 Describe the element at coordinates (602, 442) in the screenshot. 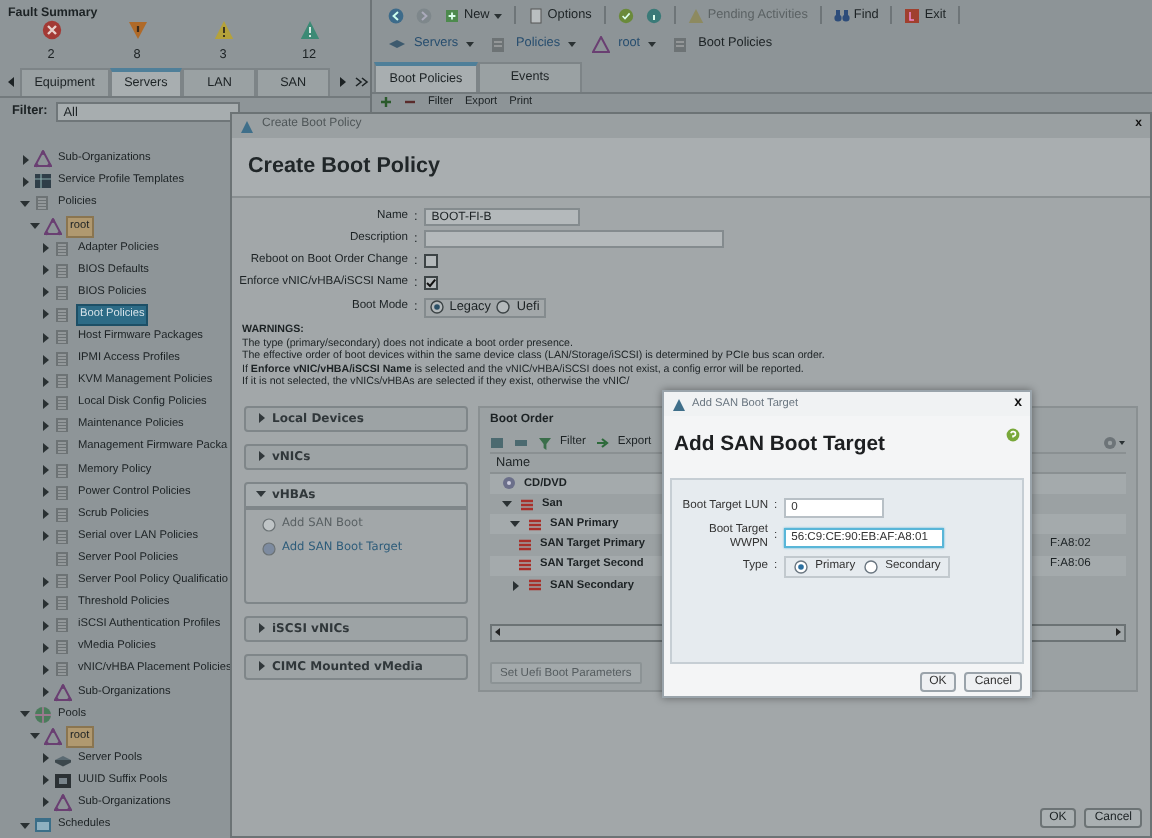

I see `export-icon` at that location.